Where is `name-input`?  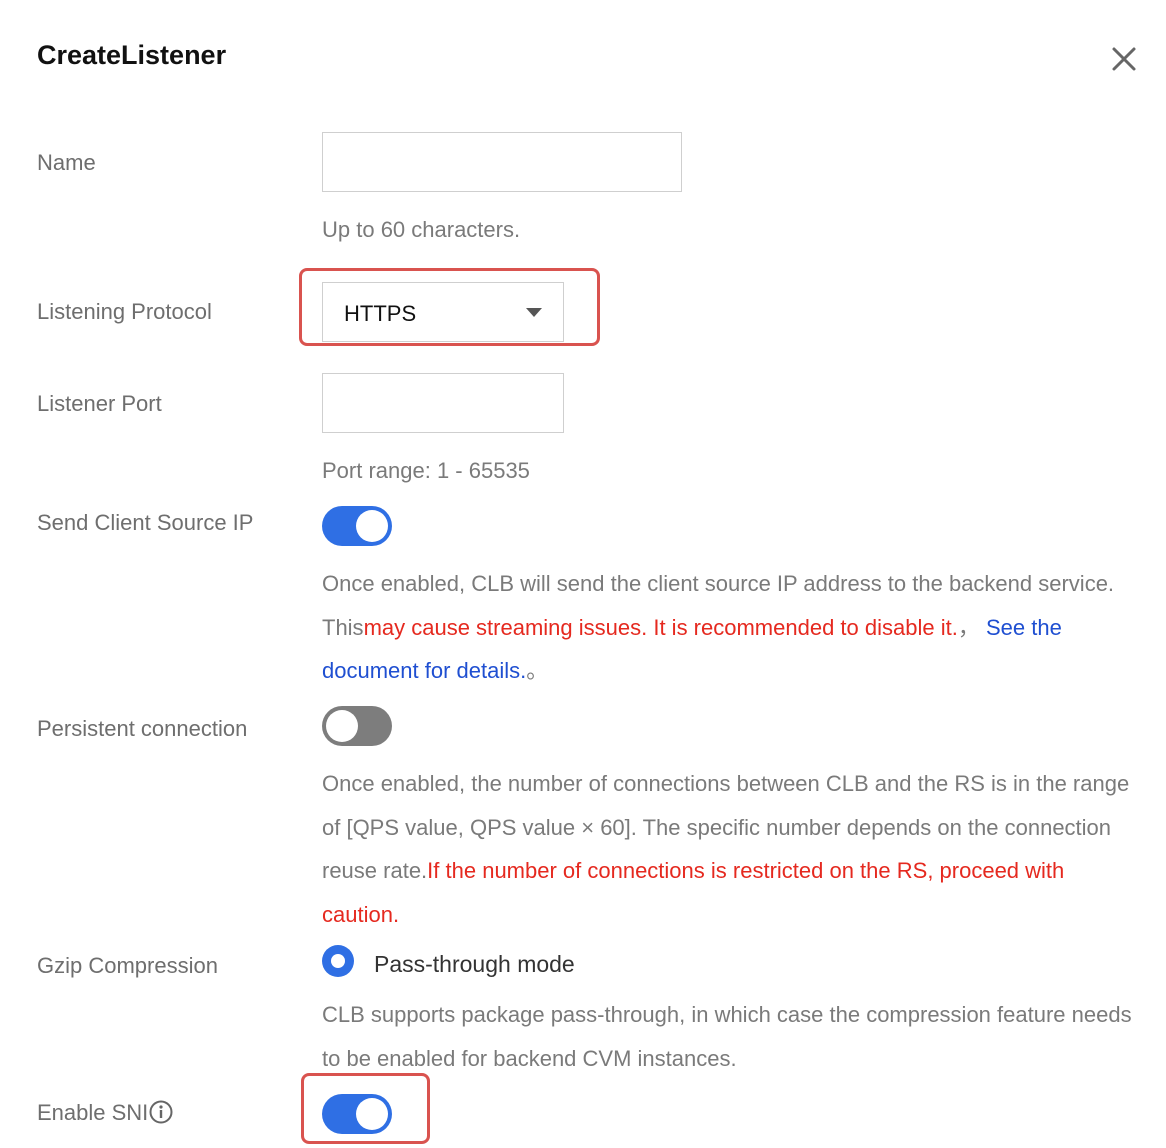
name-input is located at coordinates (502, 162).